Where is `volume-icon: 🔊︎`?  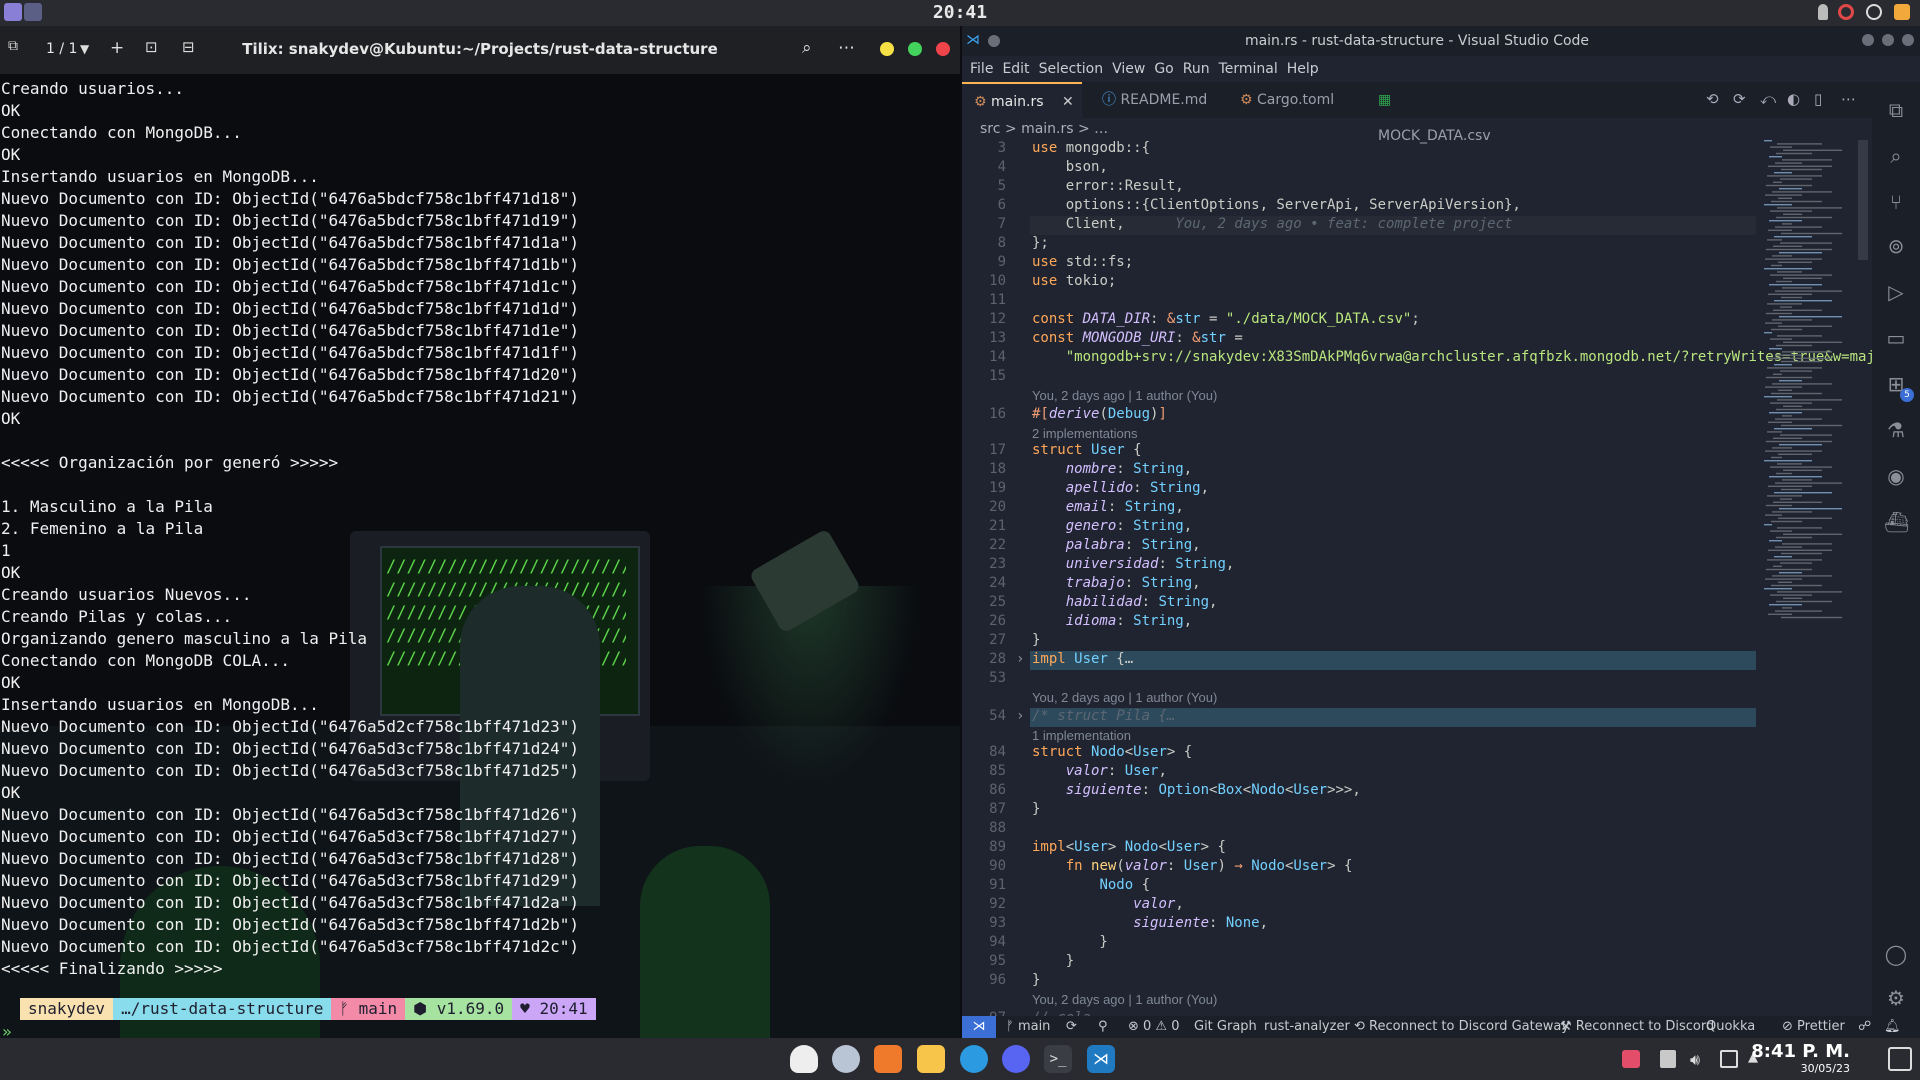 volume-icon: 🔊︎ is located at coordinates (1699, 1059).